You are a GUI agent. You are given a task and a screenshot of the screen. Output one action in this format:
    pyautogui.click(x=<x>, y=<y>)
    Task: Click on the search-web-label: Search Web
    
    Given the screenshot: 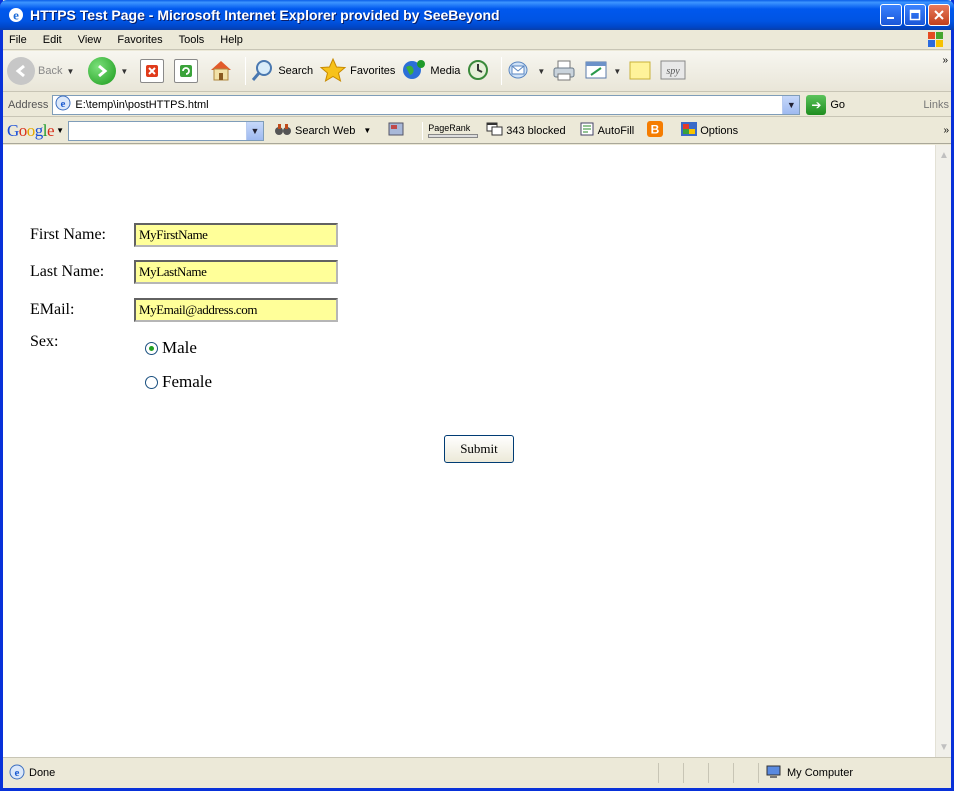 What is the action you would take?
    pyautogui.click(x=325, y=130)
    